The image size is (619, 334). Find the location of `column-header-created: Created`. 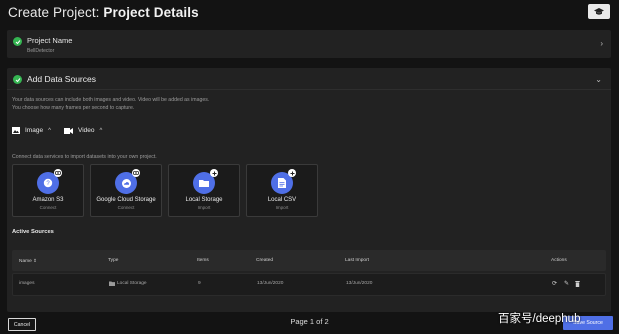

column-header-created: Created is located at coordinates (265, 260).